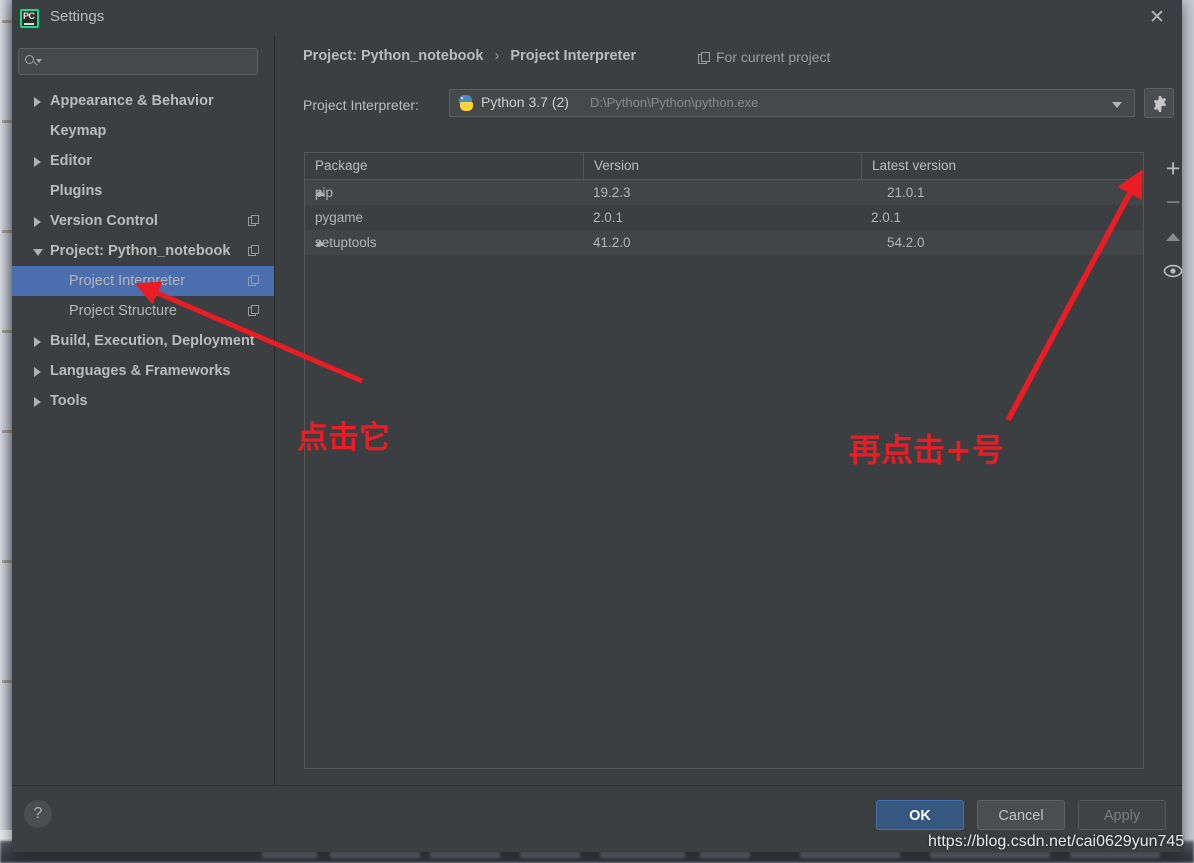 This screenshot has height=863, width=1194. I want to click on watermark: https://blog.csdn.net/cai0629yun745, so click(1056, 841).